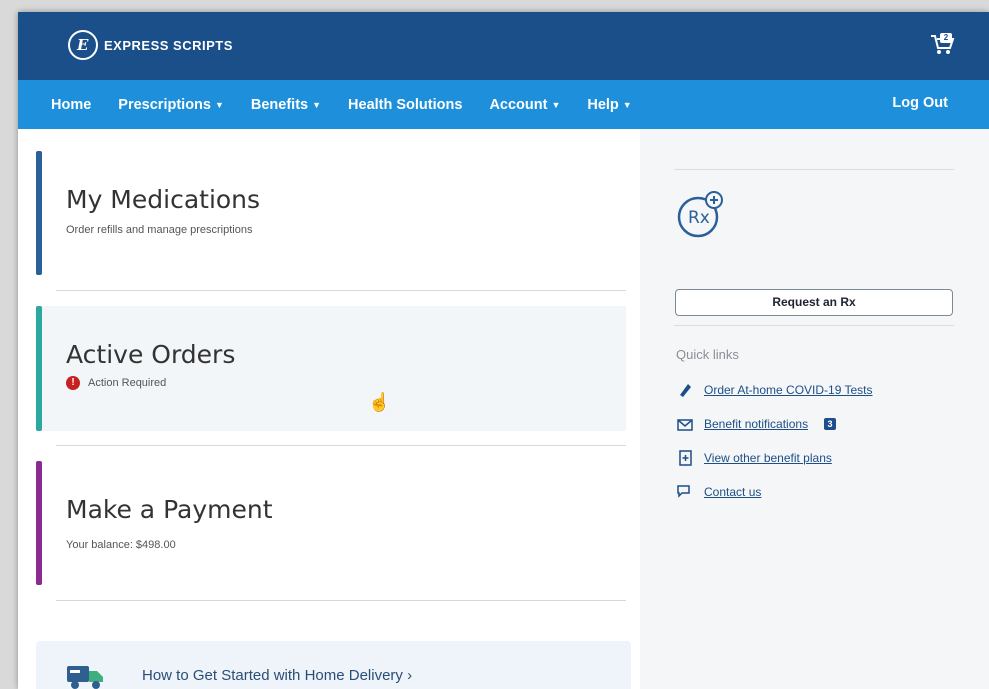 Image resolution: width=989 pixels, height=689 pixels. What do you see at coordinates (942, 44) in the screenshot?
I see `cart-icon: 2` at bounding box center [942, 44].